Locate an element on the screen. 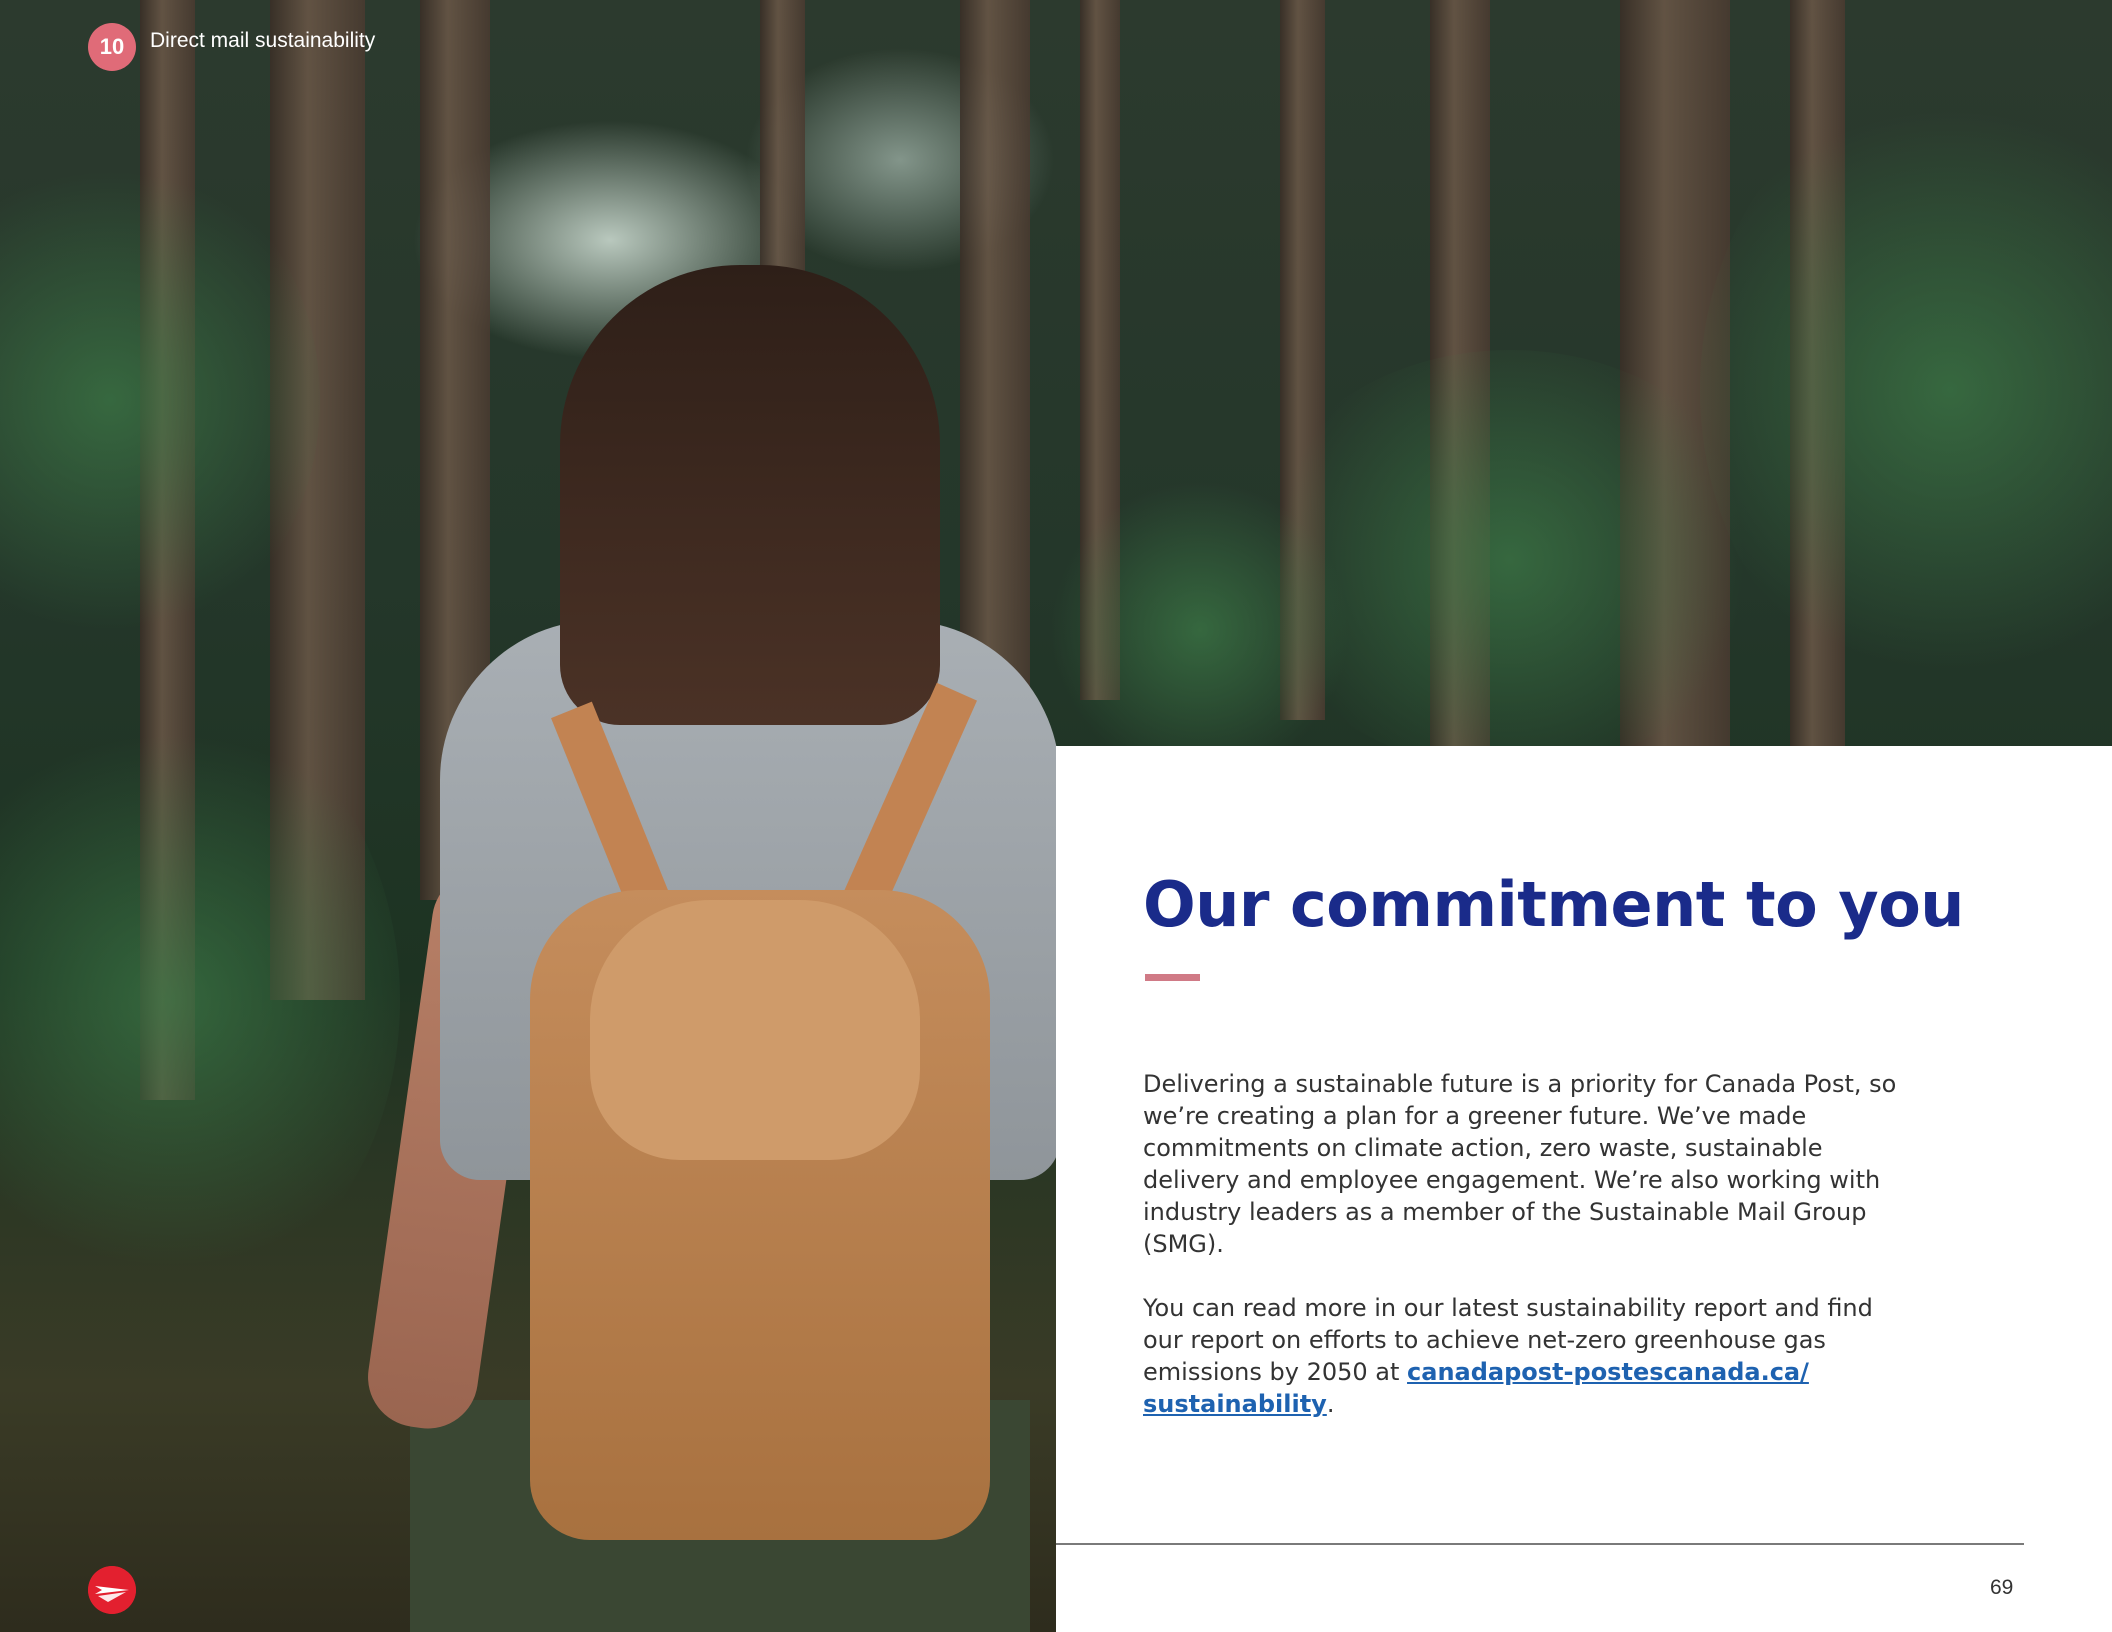 The height and width of the screenshot is (1632, 2112). link-text-line-1: canadapost-postescanada.ca/ is located at coordinates (1608, 1372).